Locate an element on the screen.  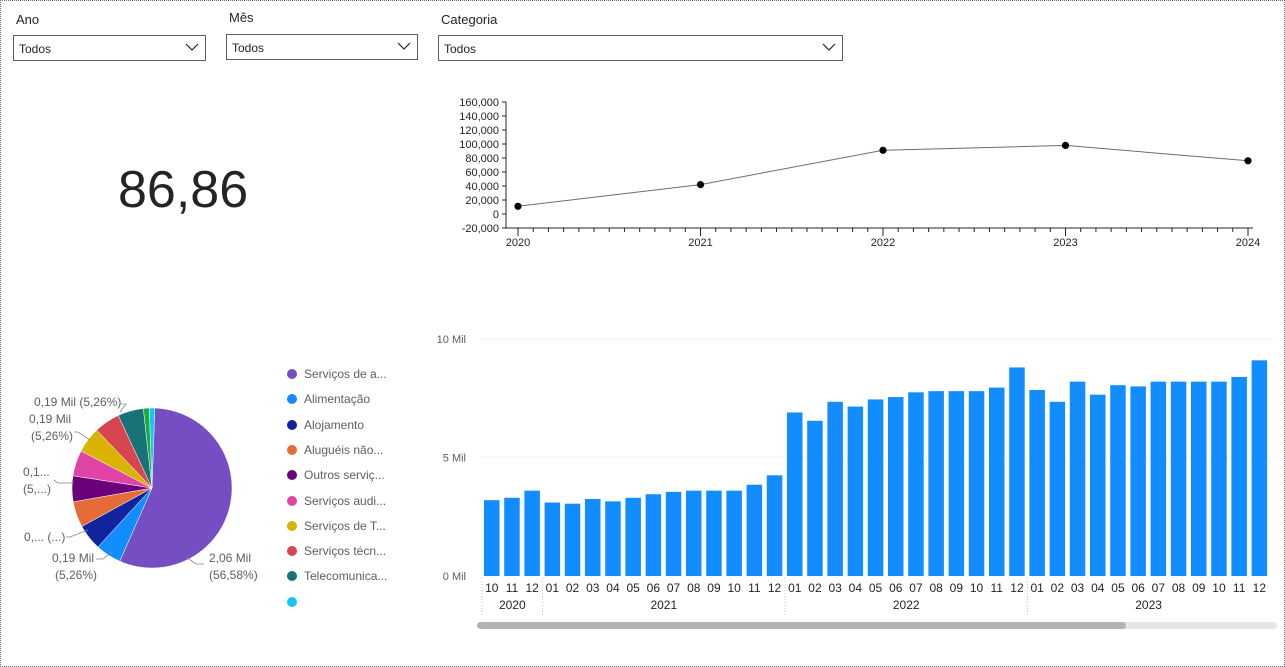
ano-dropdown-value: Todos is located at coordinates (35, 49).